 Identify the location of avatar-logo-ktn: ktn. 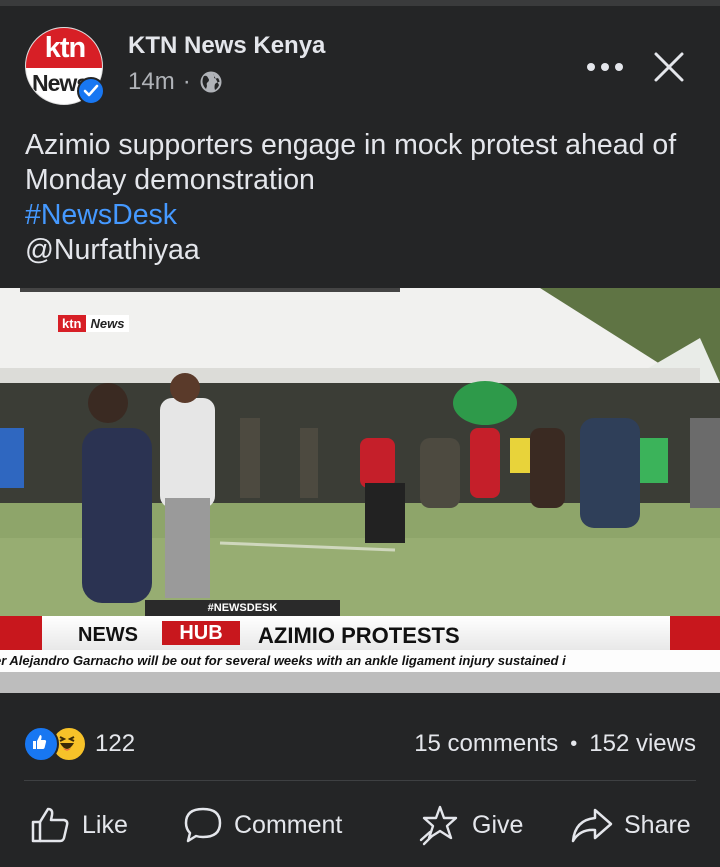
(64, 48).